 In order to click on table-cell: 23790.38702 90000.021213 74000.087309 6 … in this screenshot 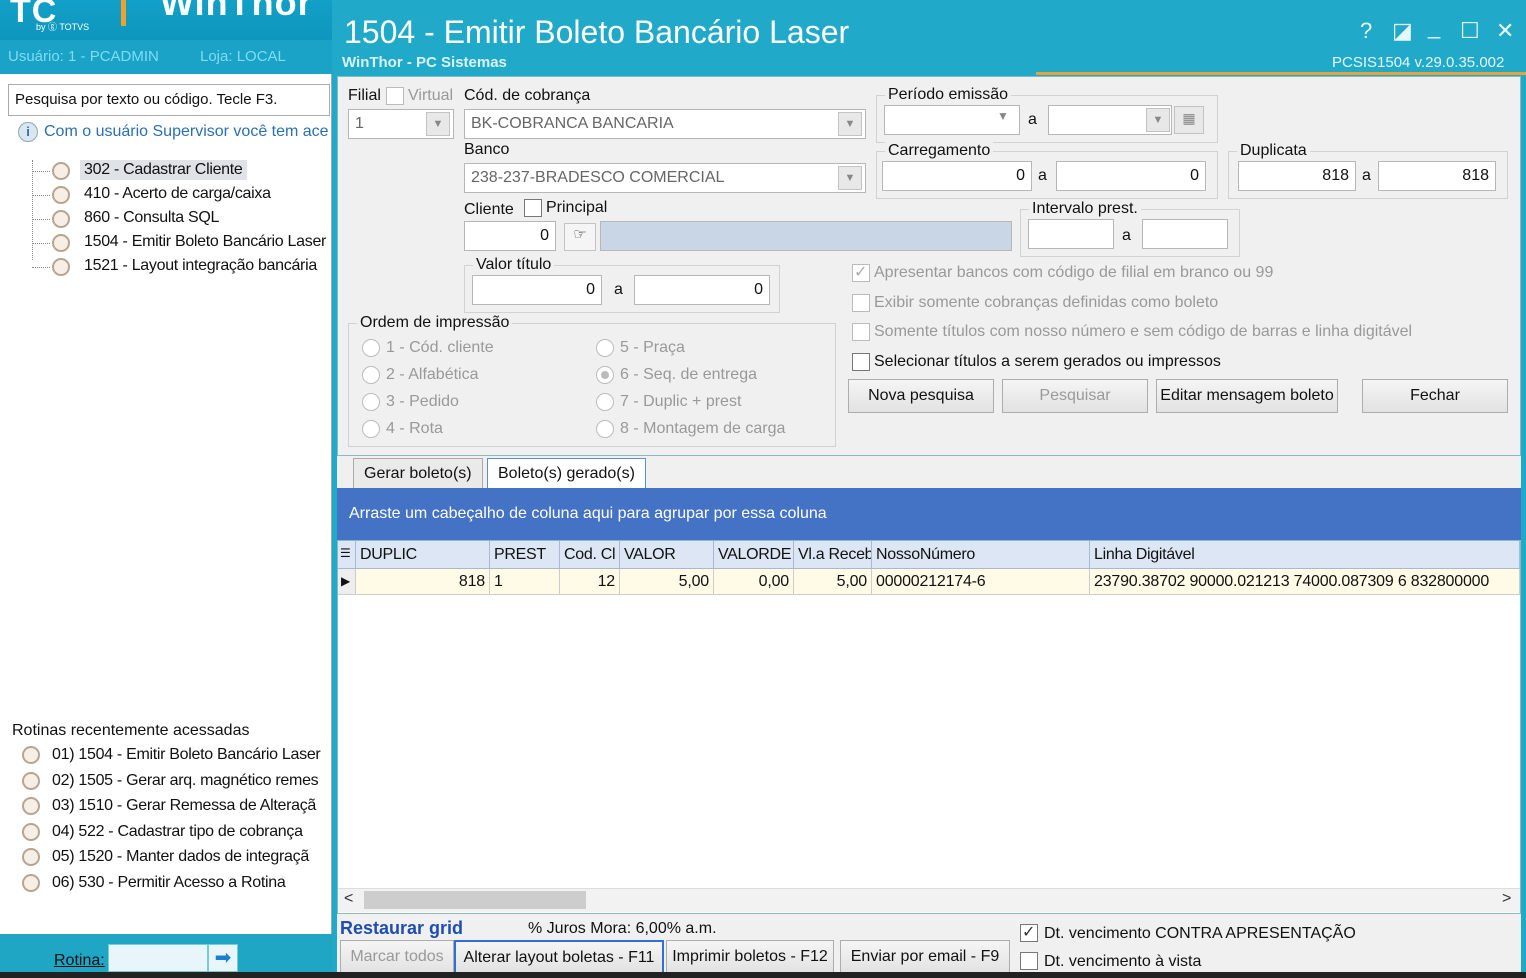, I will do `click(1305, 582)`.